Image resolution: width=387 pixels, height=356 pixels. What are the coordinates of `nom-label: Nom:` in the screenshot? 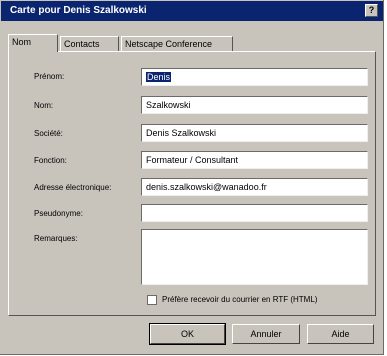 It's located at (44, 105).